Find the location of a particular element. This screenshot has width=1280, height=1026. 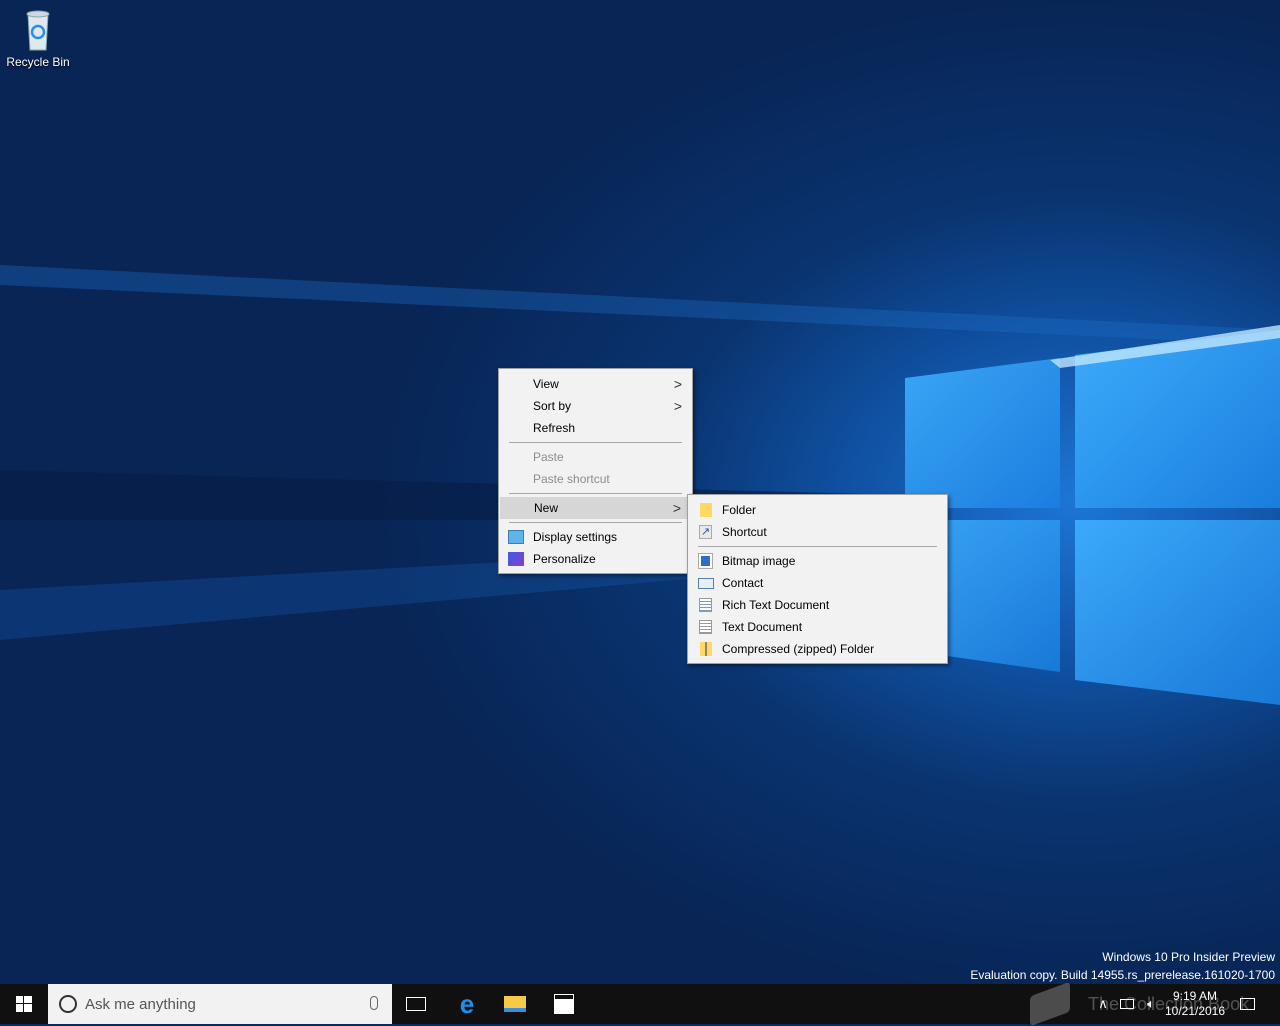

microphone-icon is located at coordinates (374, 1003).